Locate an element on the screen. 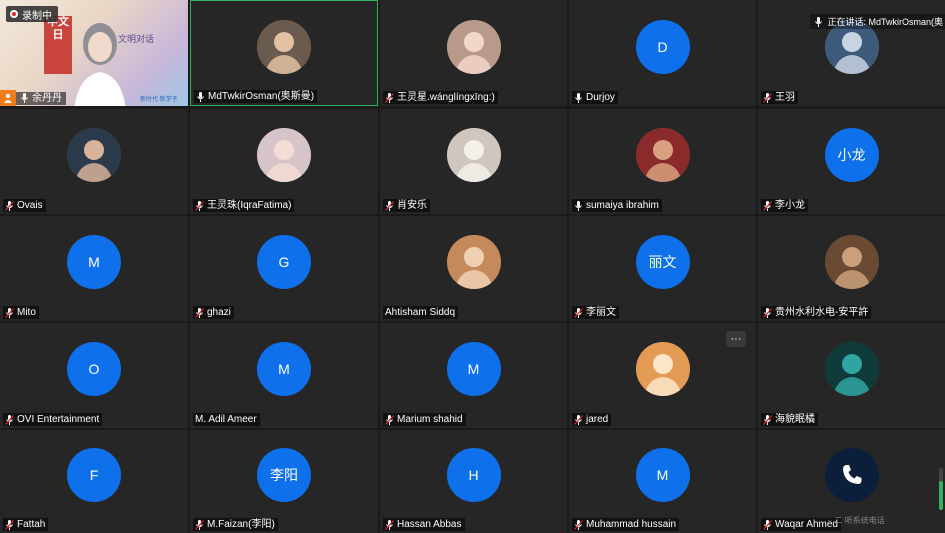 This screenshot has height=533, width=945. participant-name-badge: 李小龙 is located at coordinates (784, 205).